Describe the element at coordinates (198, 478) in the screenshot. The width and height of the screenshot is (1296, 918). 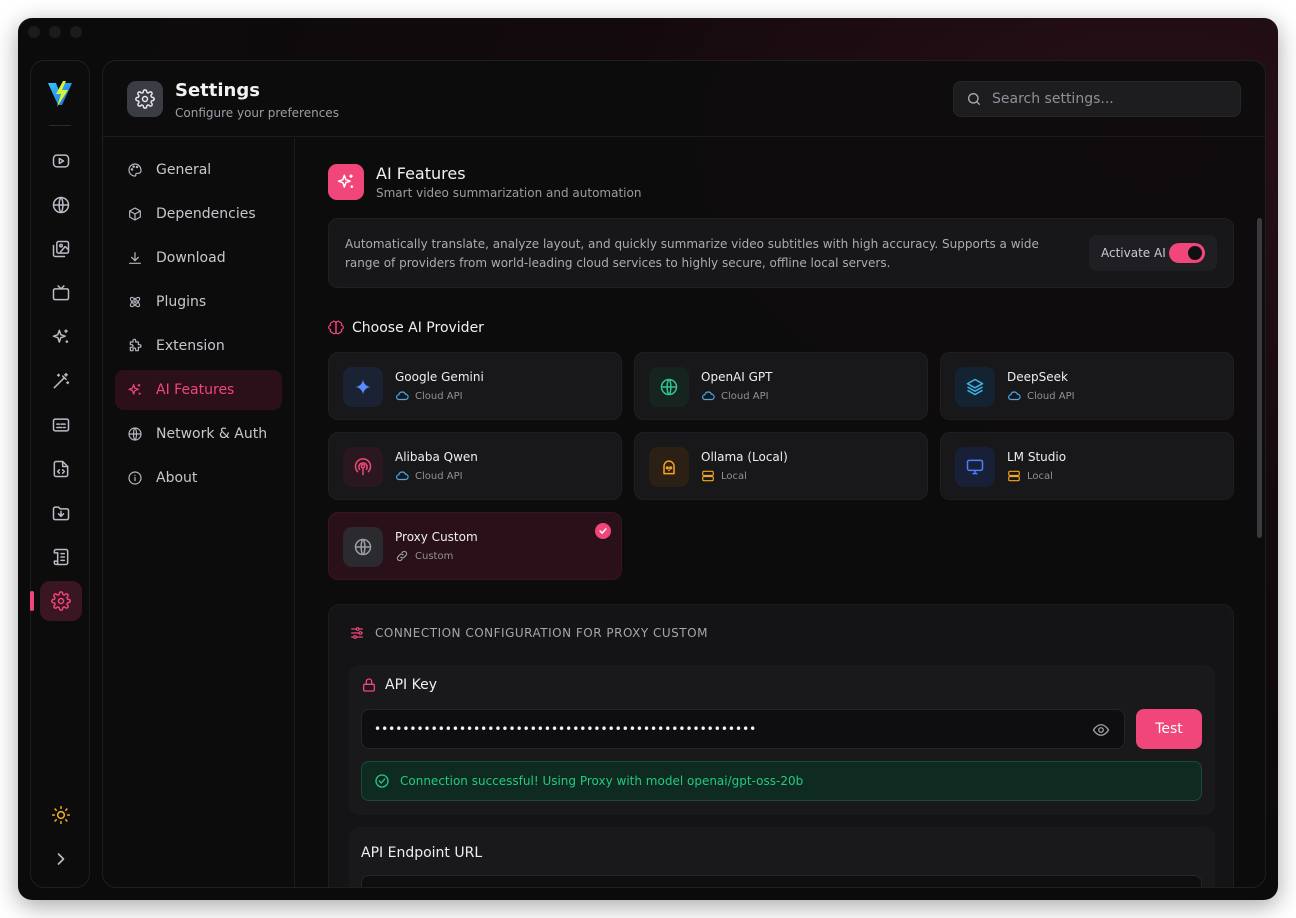
I see `nav-item-about: About` at that location.